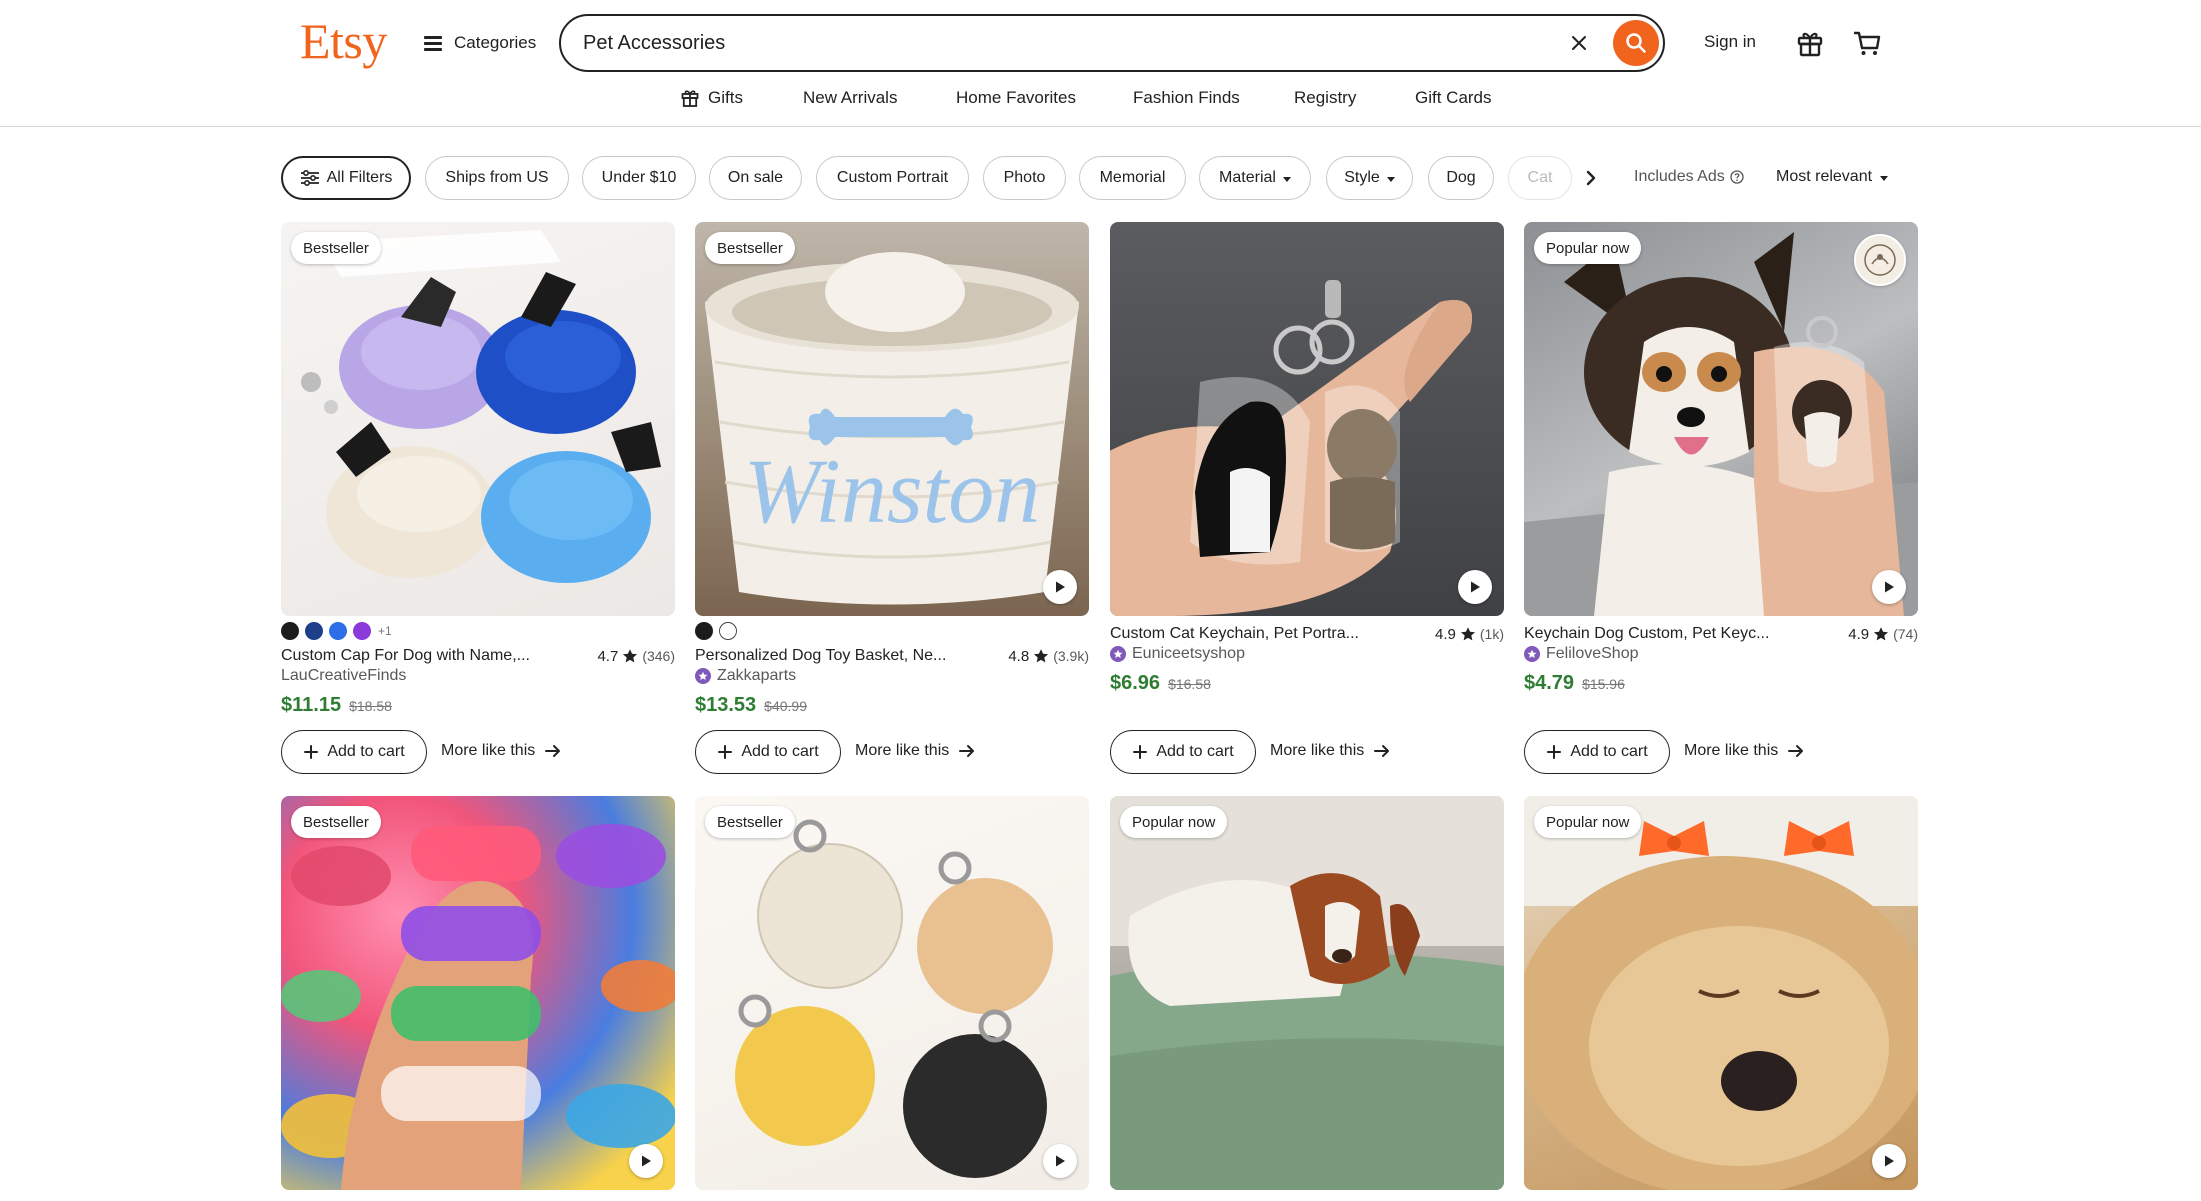 This screenshot has height=1201, width=2201. I want to click on shop-name: LauCreativeFinds, so click(343, 676).